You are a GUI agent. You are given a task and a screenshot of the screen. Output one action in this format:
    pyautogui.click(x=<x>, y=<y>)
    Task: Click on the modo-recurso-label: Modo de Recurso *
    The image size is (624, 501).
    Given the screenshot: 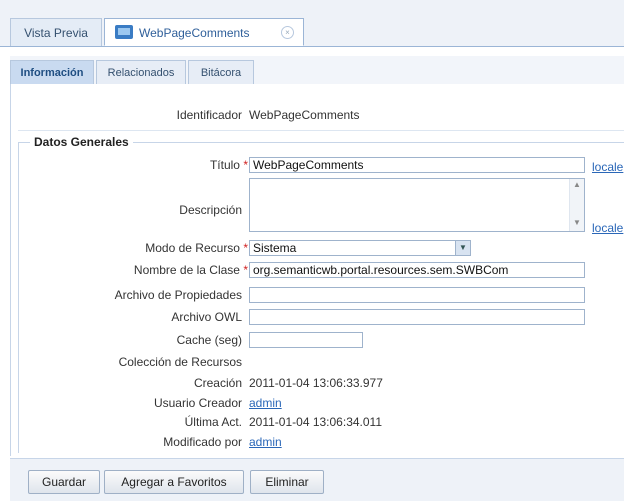 What is the action you would take?
    pyautogui.click(x=196, y=248)
    